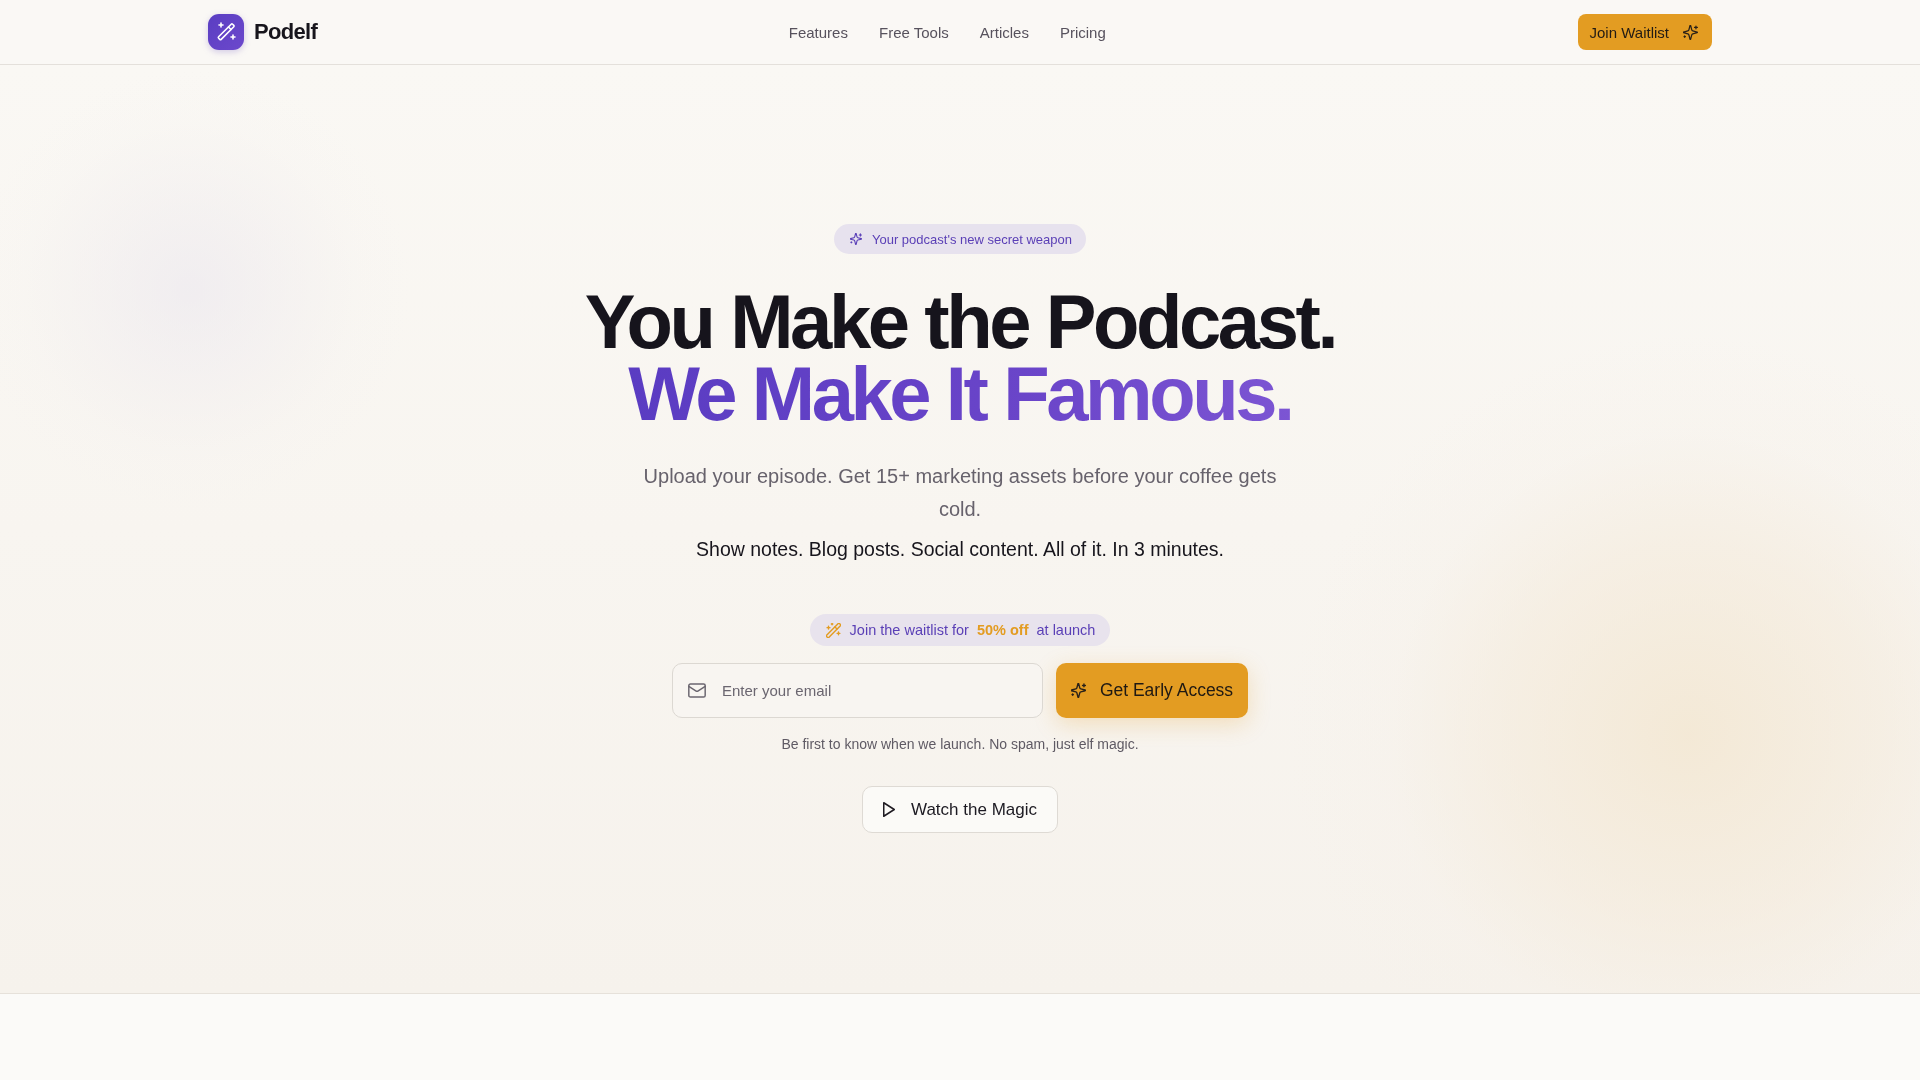  Describe the element at coordinates (972, 630) in the screenshot. I see `offer-text: Join the waitlist for 50% off at launch` at that location.